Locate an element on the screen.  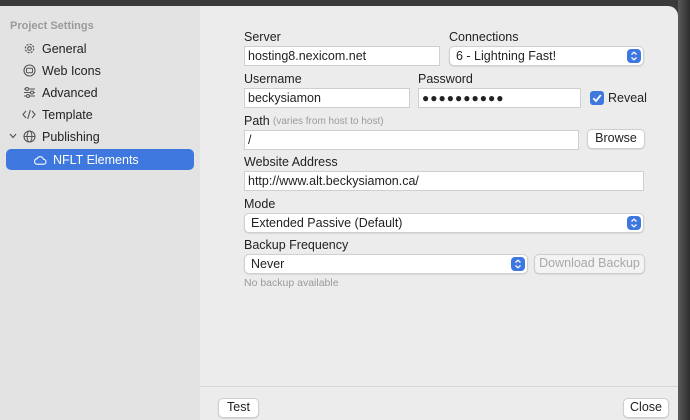
path-hint: (varies from host to host) is located at coordinates (328, 121).